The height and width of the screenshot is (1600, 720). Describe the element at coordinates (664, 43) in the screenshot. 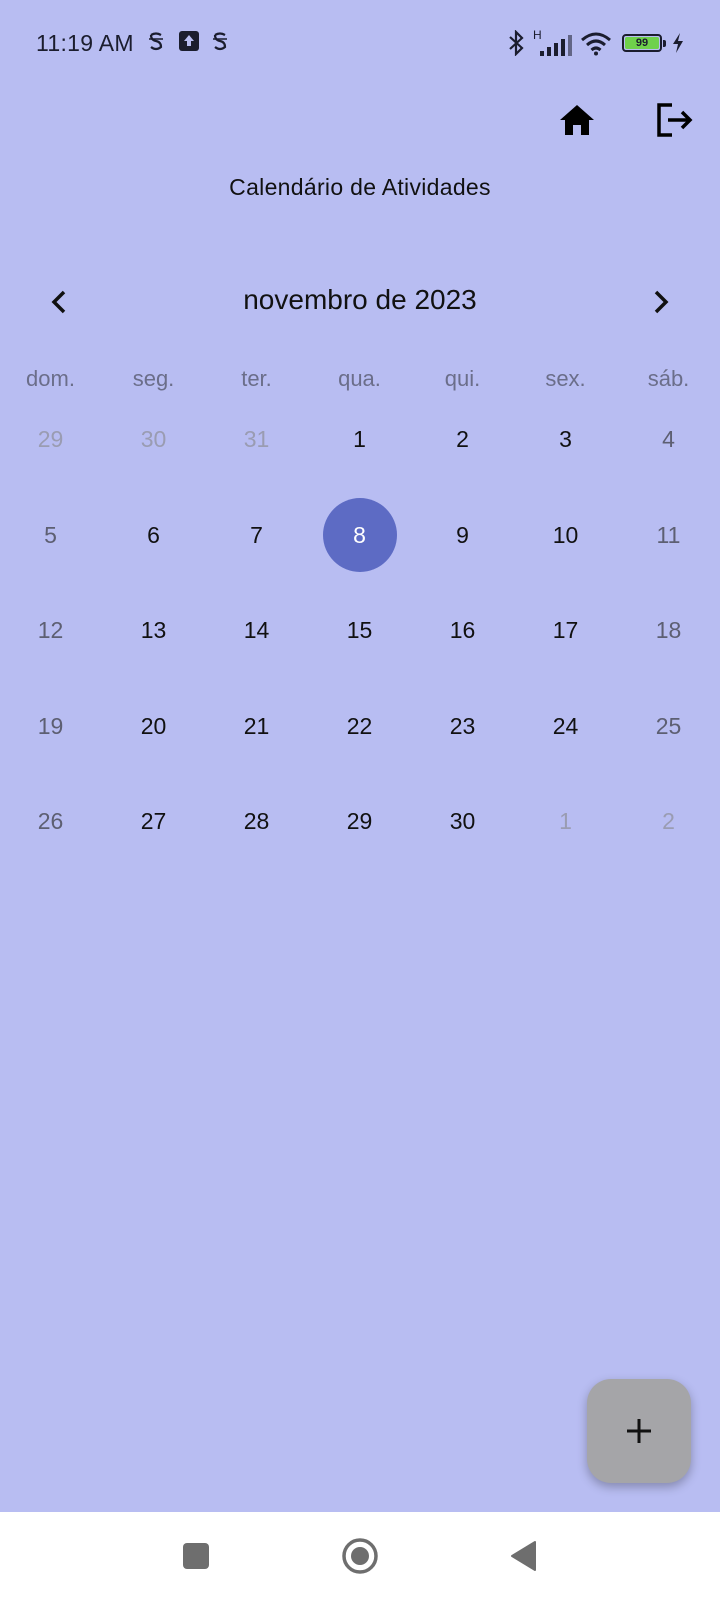

I see `battery-nub` at that location.